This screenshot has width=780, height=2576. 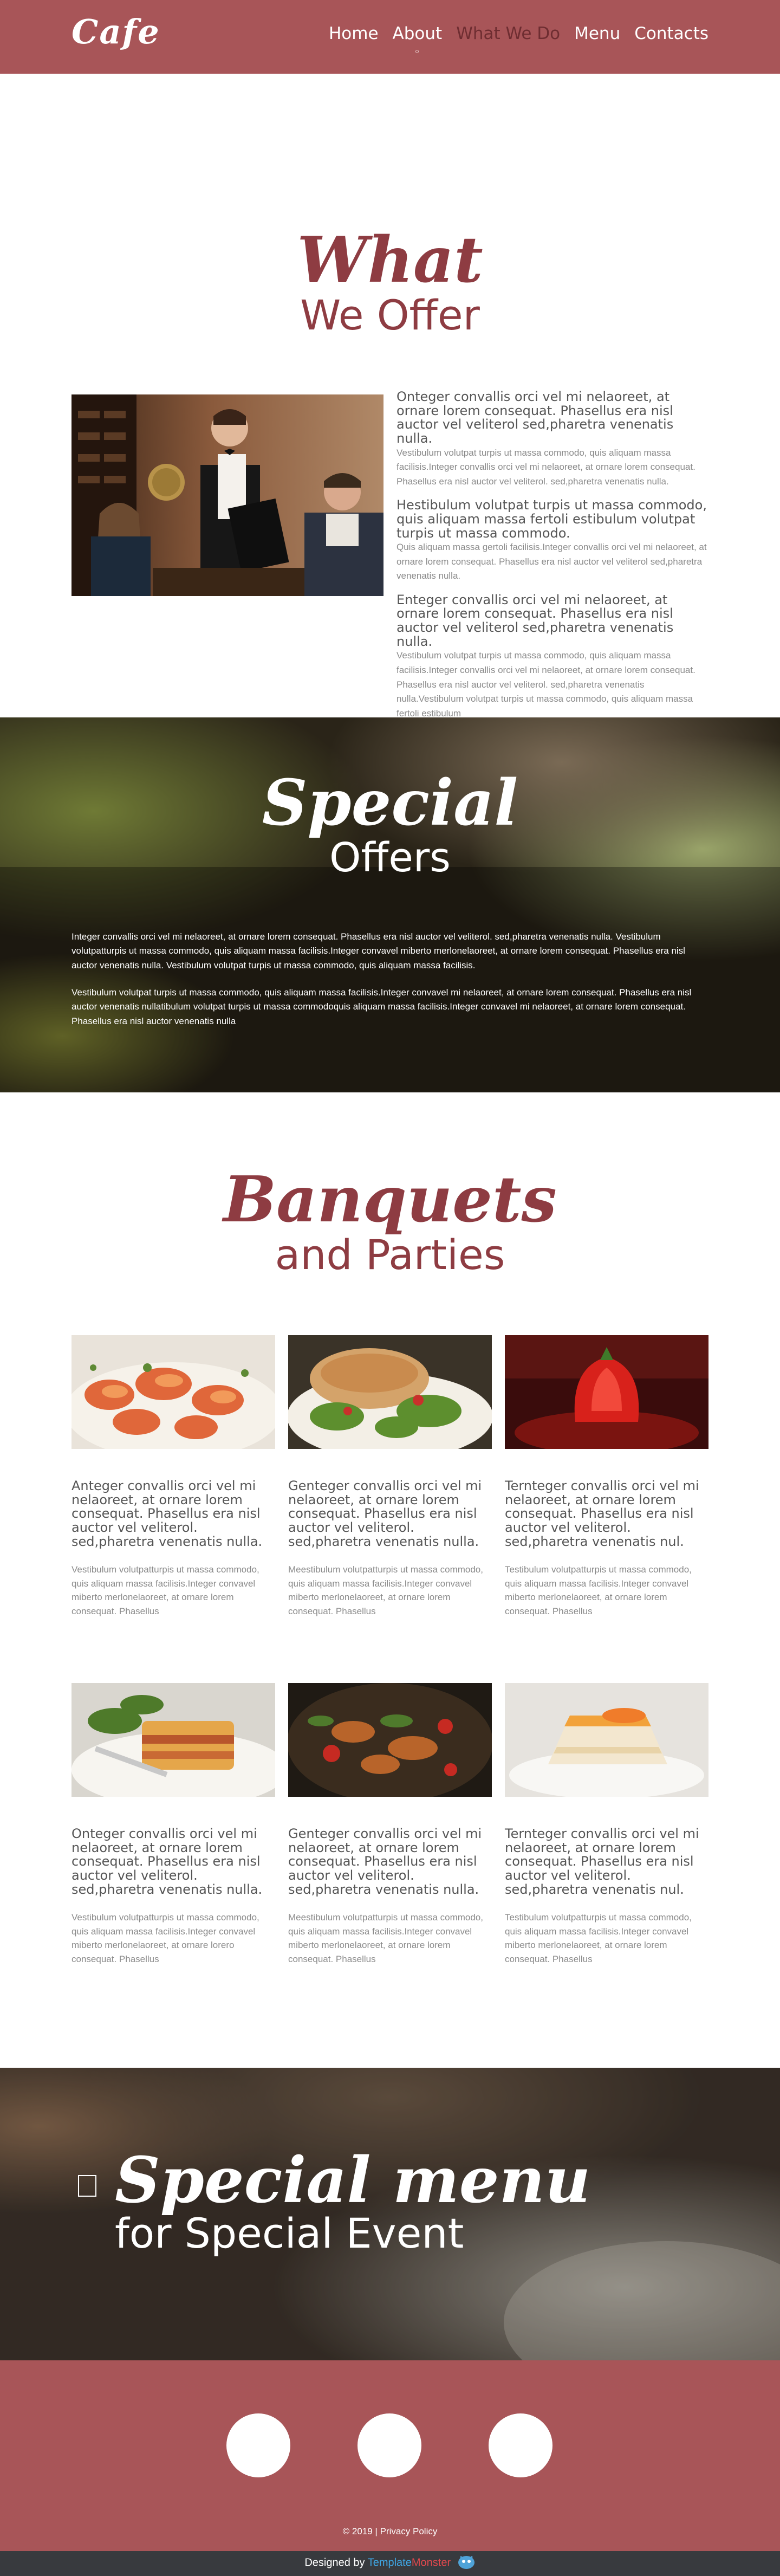 What do you see at coordinates (671, 33) in the screenshot?
I see `nav-contacts: Contacts` at bounding box center [671, 33].